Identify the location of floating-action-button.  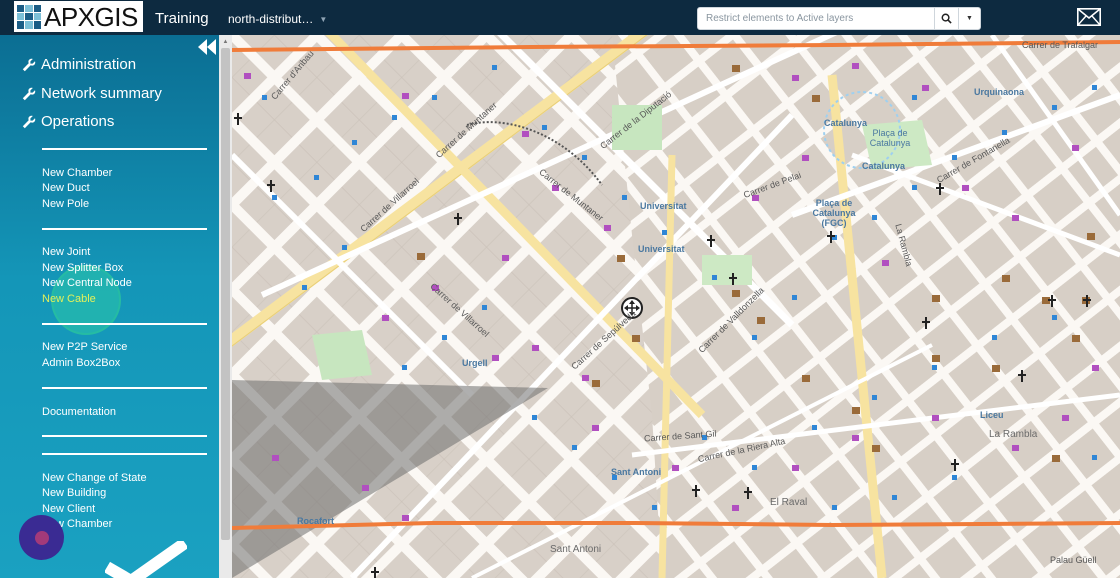
(41, 537).